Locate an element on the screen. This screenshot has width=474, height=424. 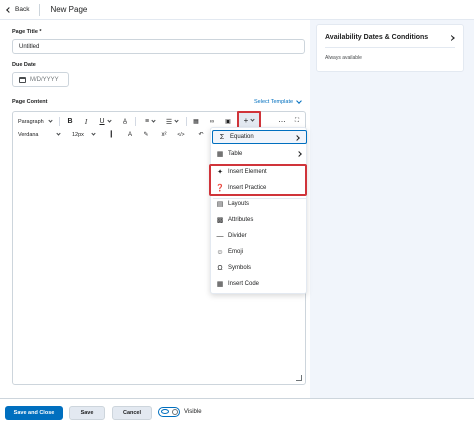
menu-item-insert-code: ▦ Insert Code is located at coordinates (259, 284).